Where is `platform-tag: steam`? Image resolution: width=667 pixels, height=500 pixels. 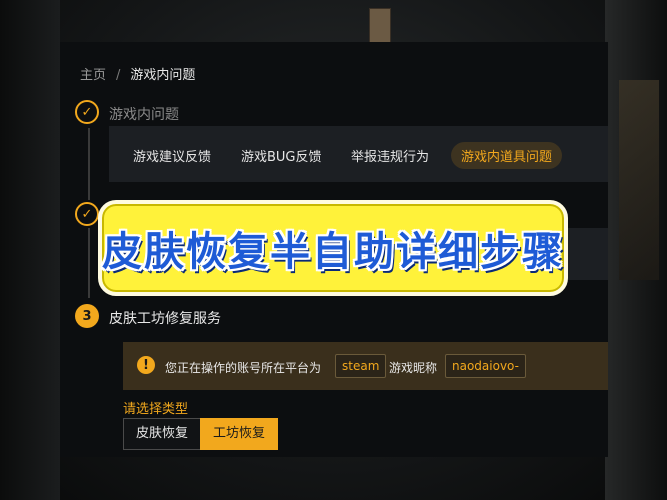 platform-tag: steam is located at coordinates (361, 366).